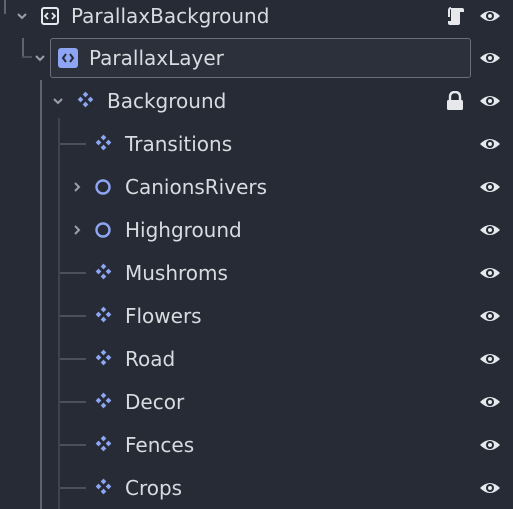  I want to click on tree-item-label: Highground, so click(183, 230).